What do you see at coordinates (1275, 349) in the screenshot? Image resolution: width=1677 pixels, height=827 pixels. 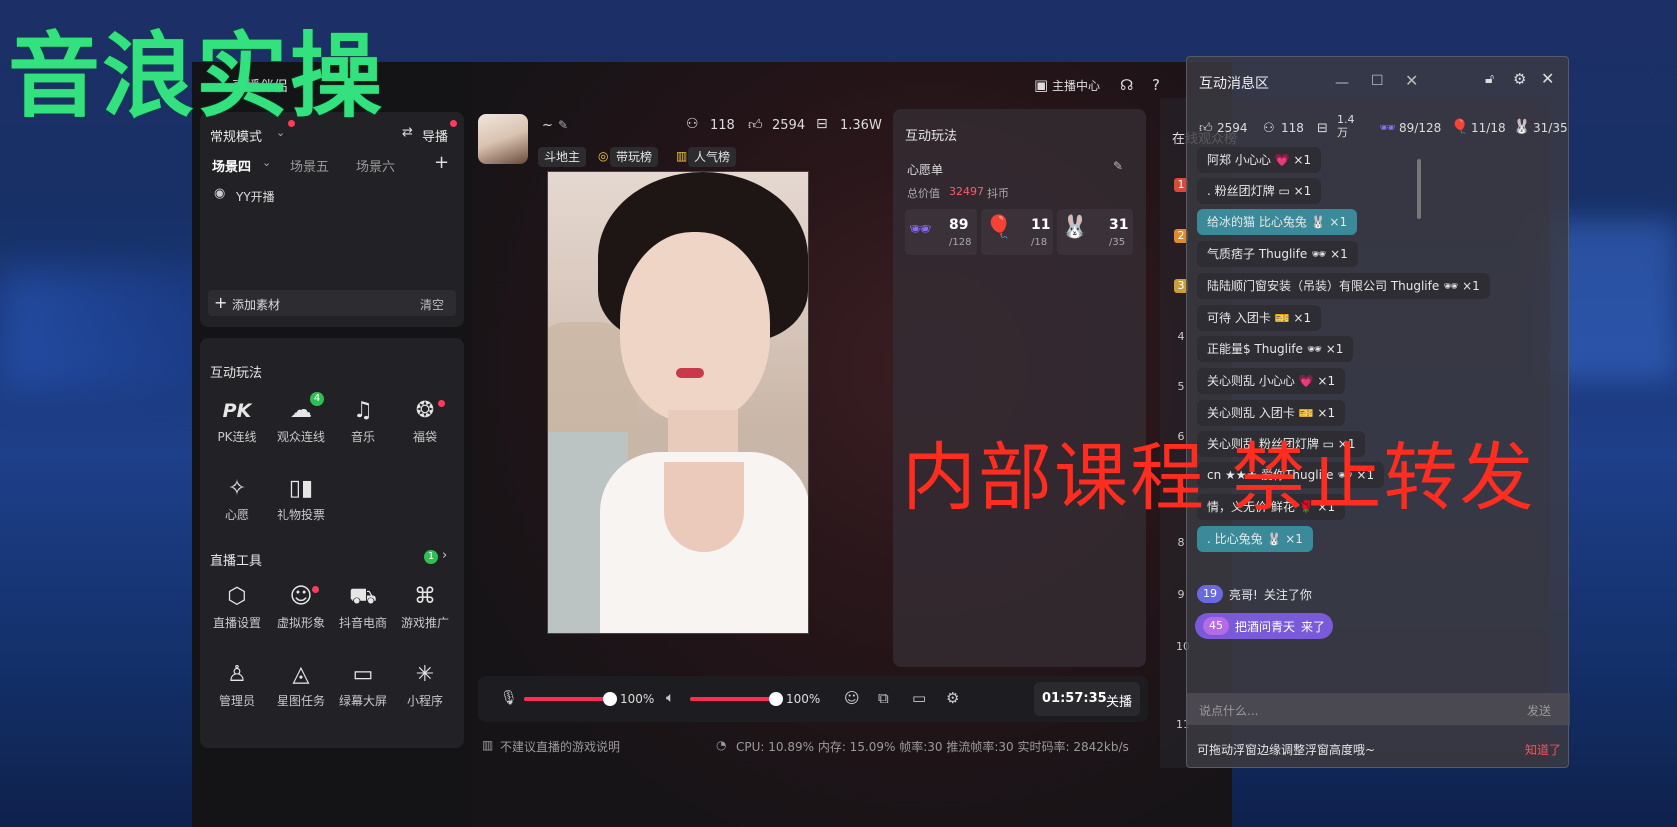 I see `chat-message: 正能量$ Thuglife 🕶 ×1` at bounding box center [1275, 349].